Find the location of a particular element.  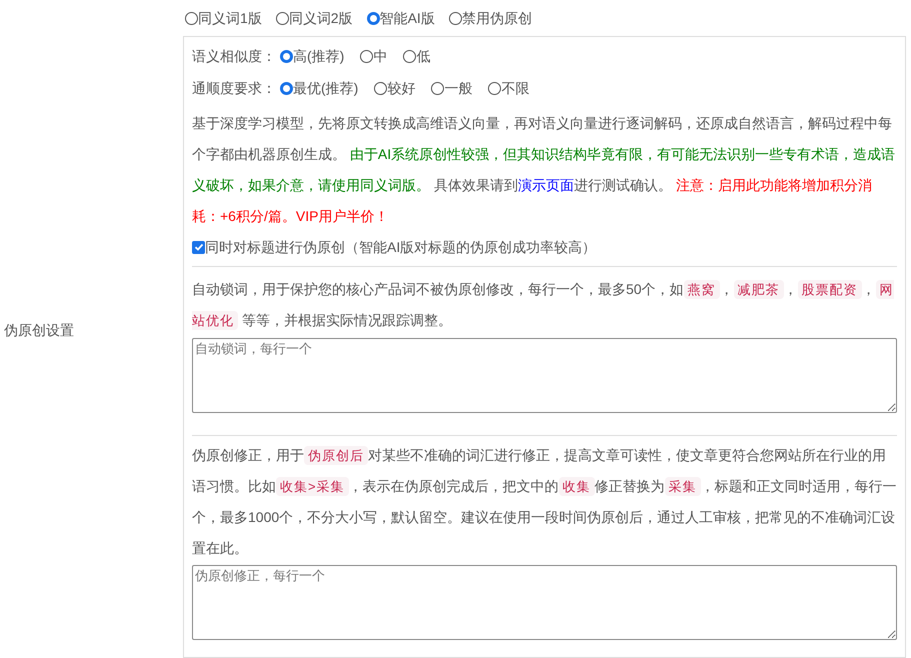

setting-label: 通顺度要求： is located at coordinates (234, 88).